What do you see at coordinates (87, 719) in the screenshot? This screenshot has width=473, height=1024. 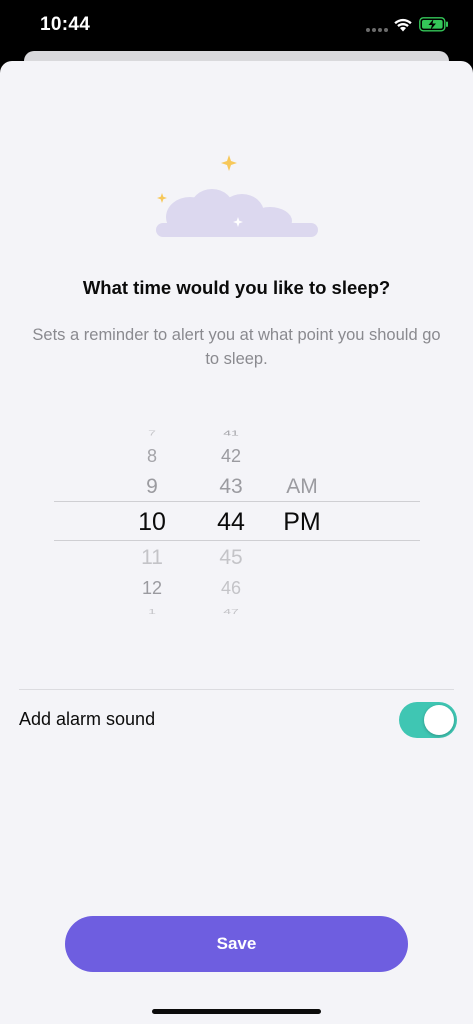 I see `alarm-sound-label: Add alarm sound` at bounding box center [87, 719].